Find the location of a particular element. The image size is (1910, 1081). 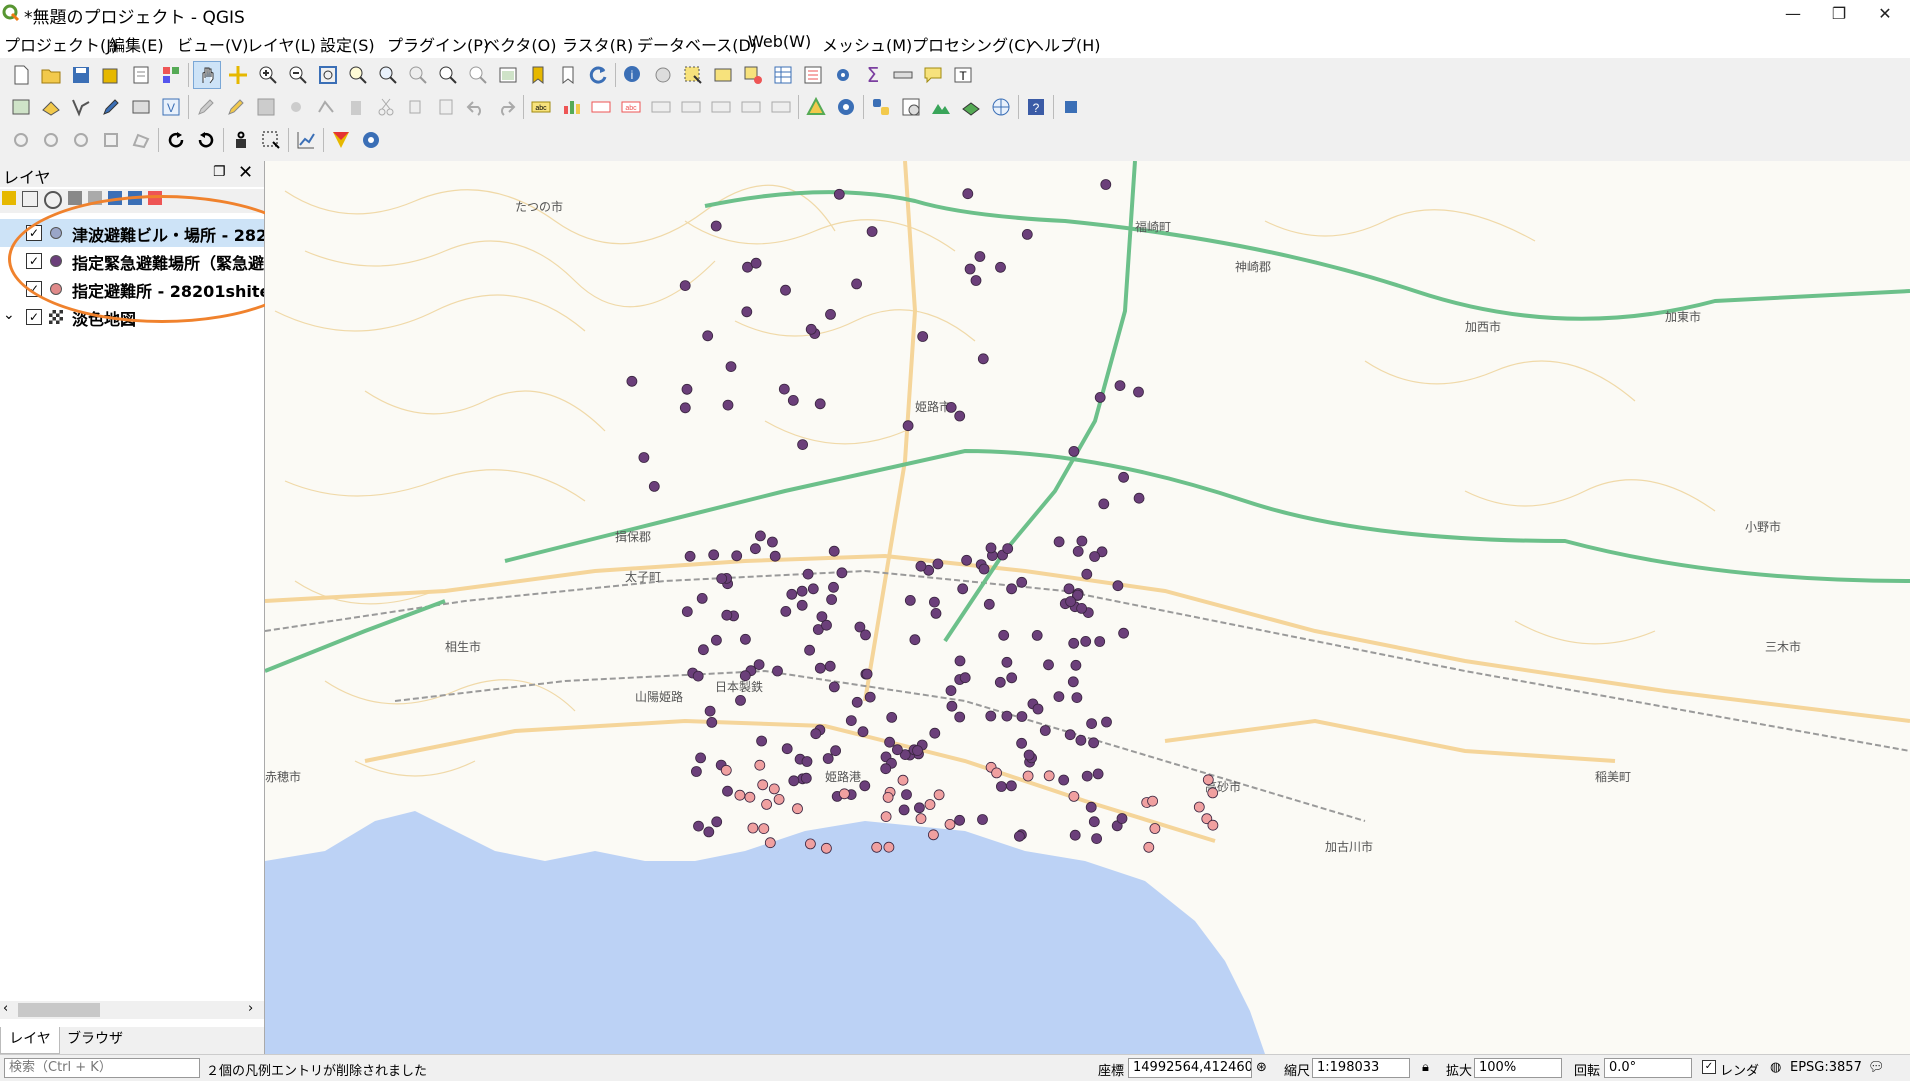

crs-globe-icon: ◍ is located at coordinates (1775, 1067).